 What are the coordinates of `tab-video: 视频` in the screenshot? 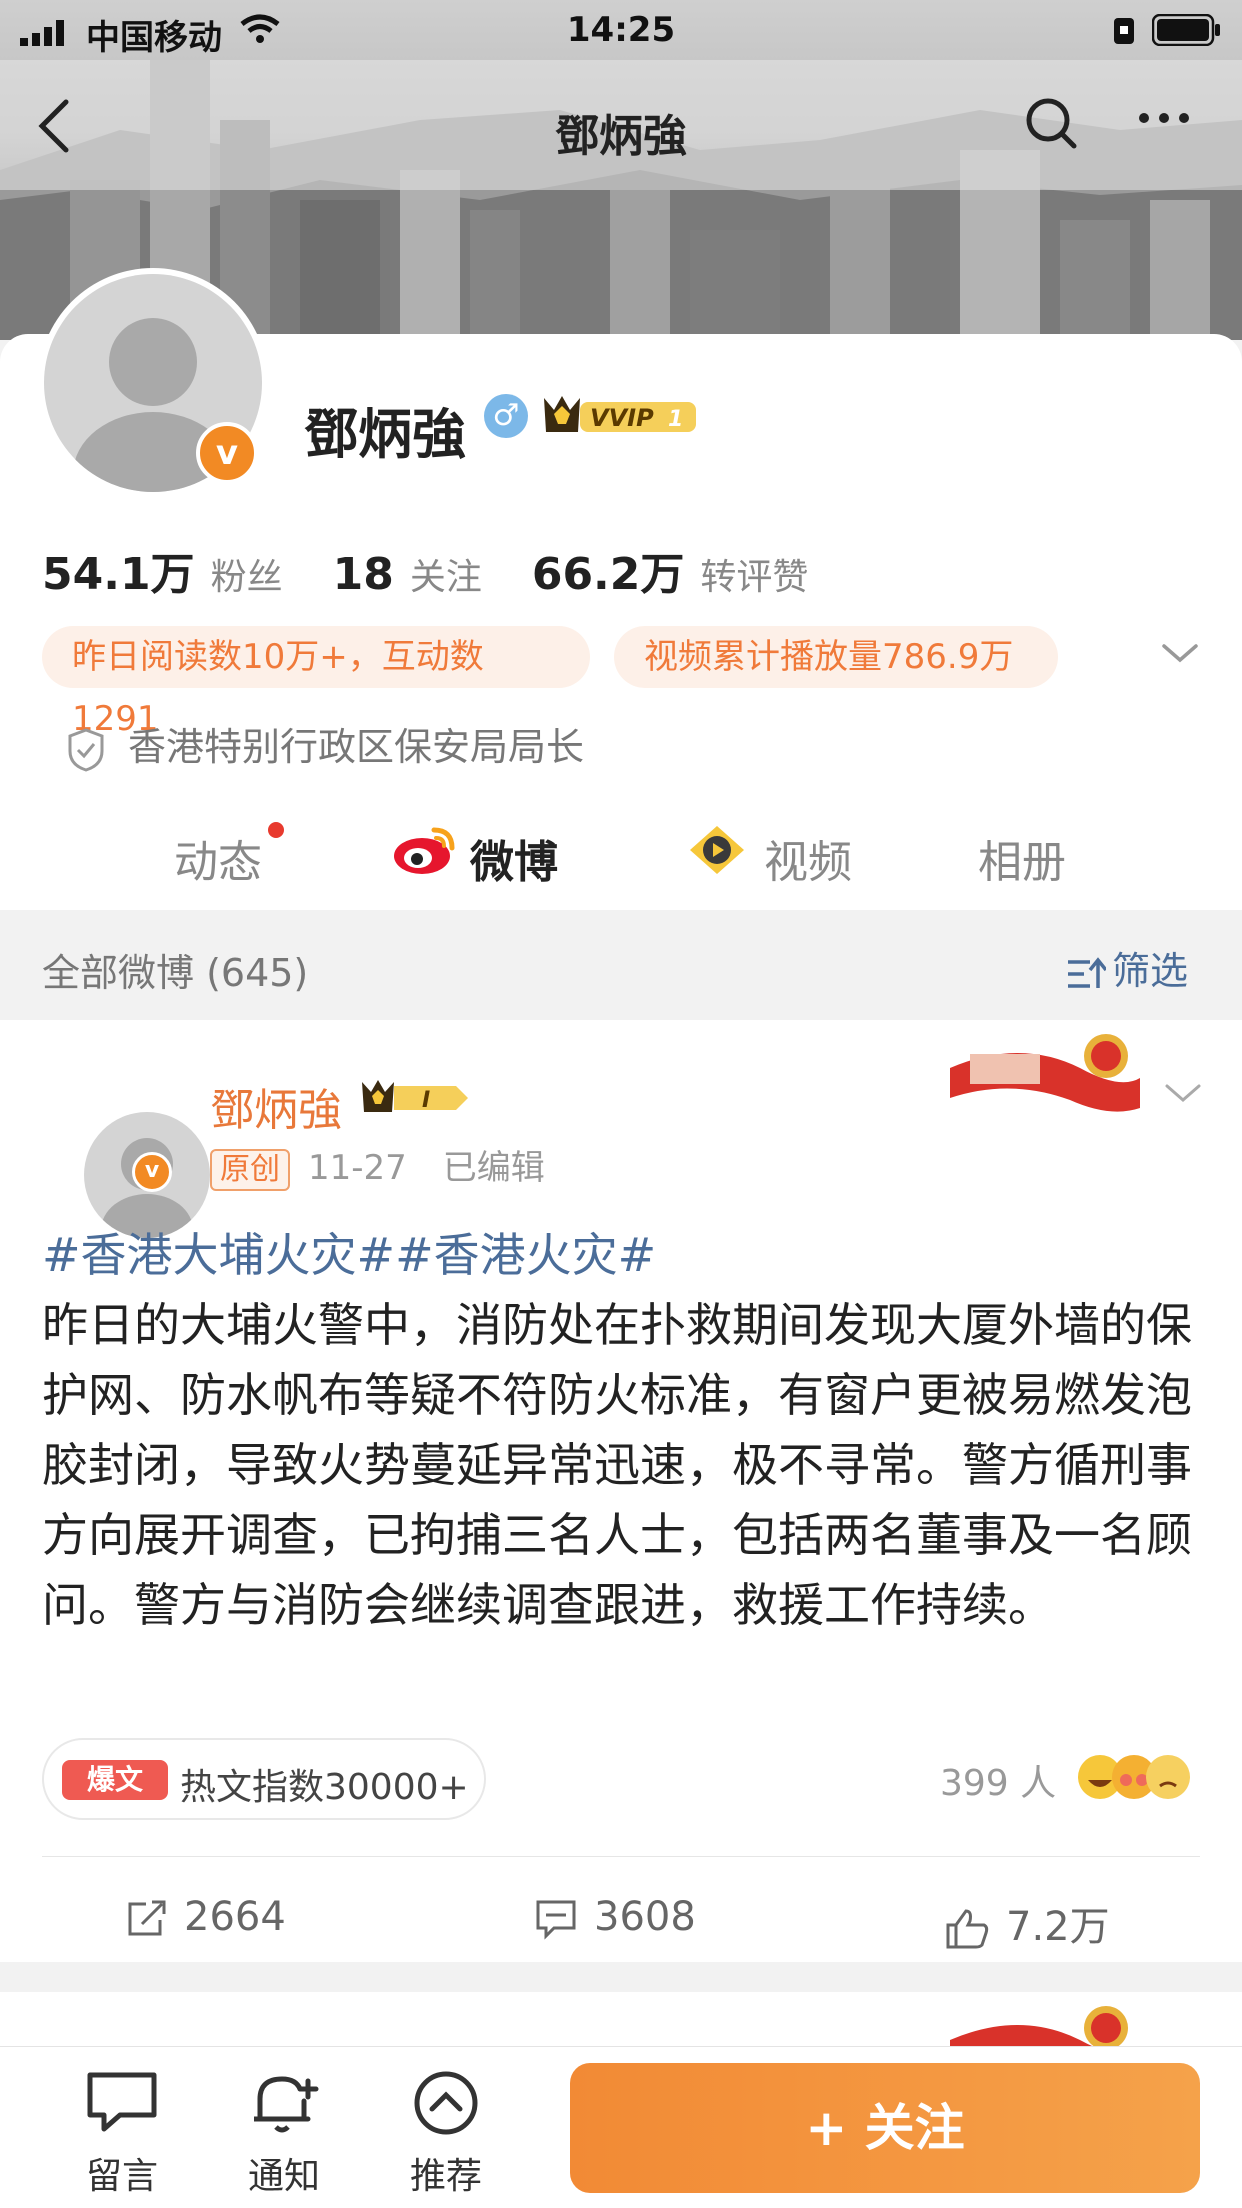 It's located at (769, 855).